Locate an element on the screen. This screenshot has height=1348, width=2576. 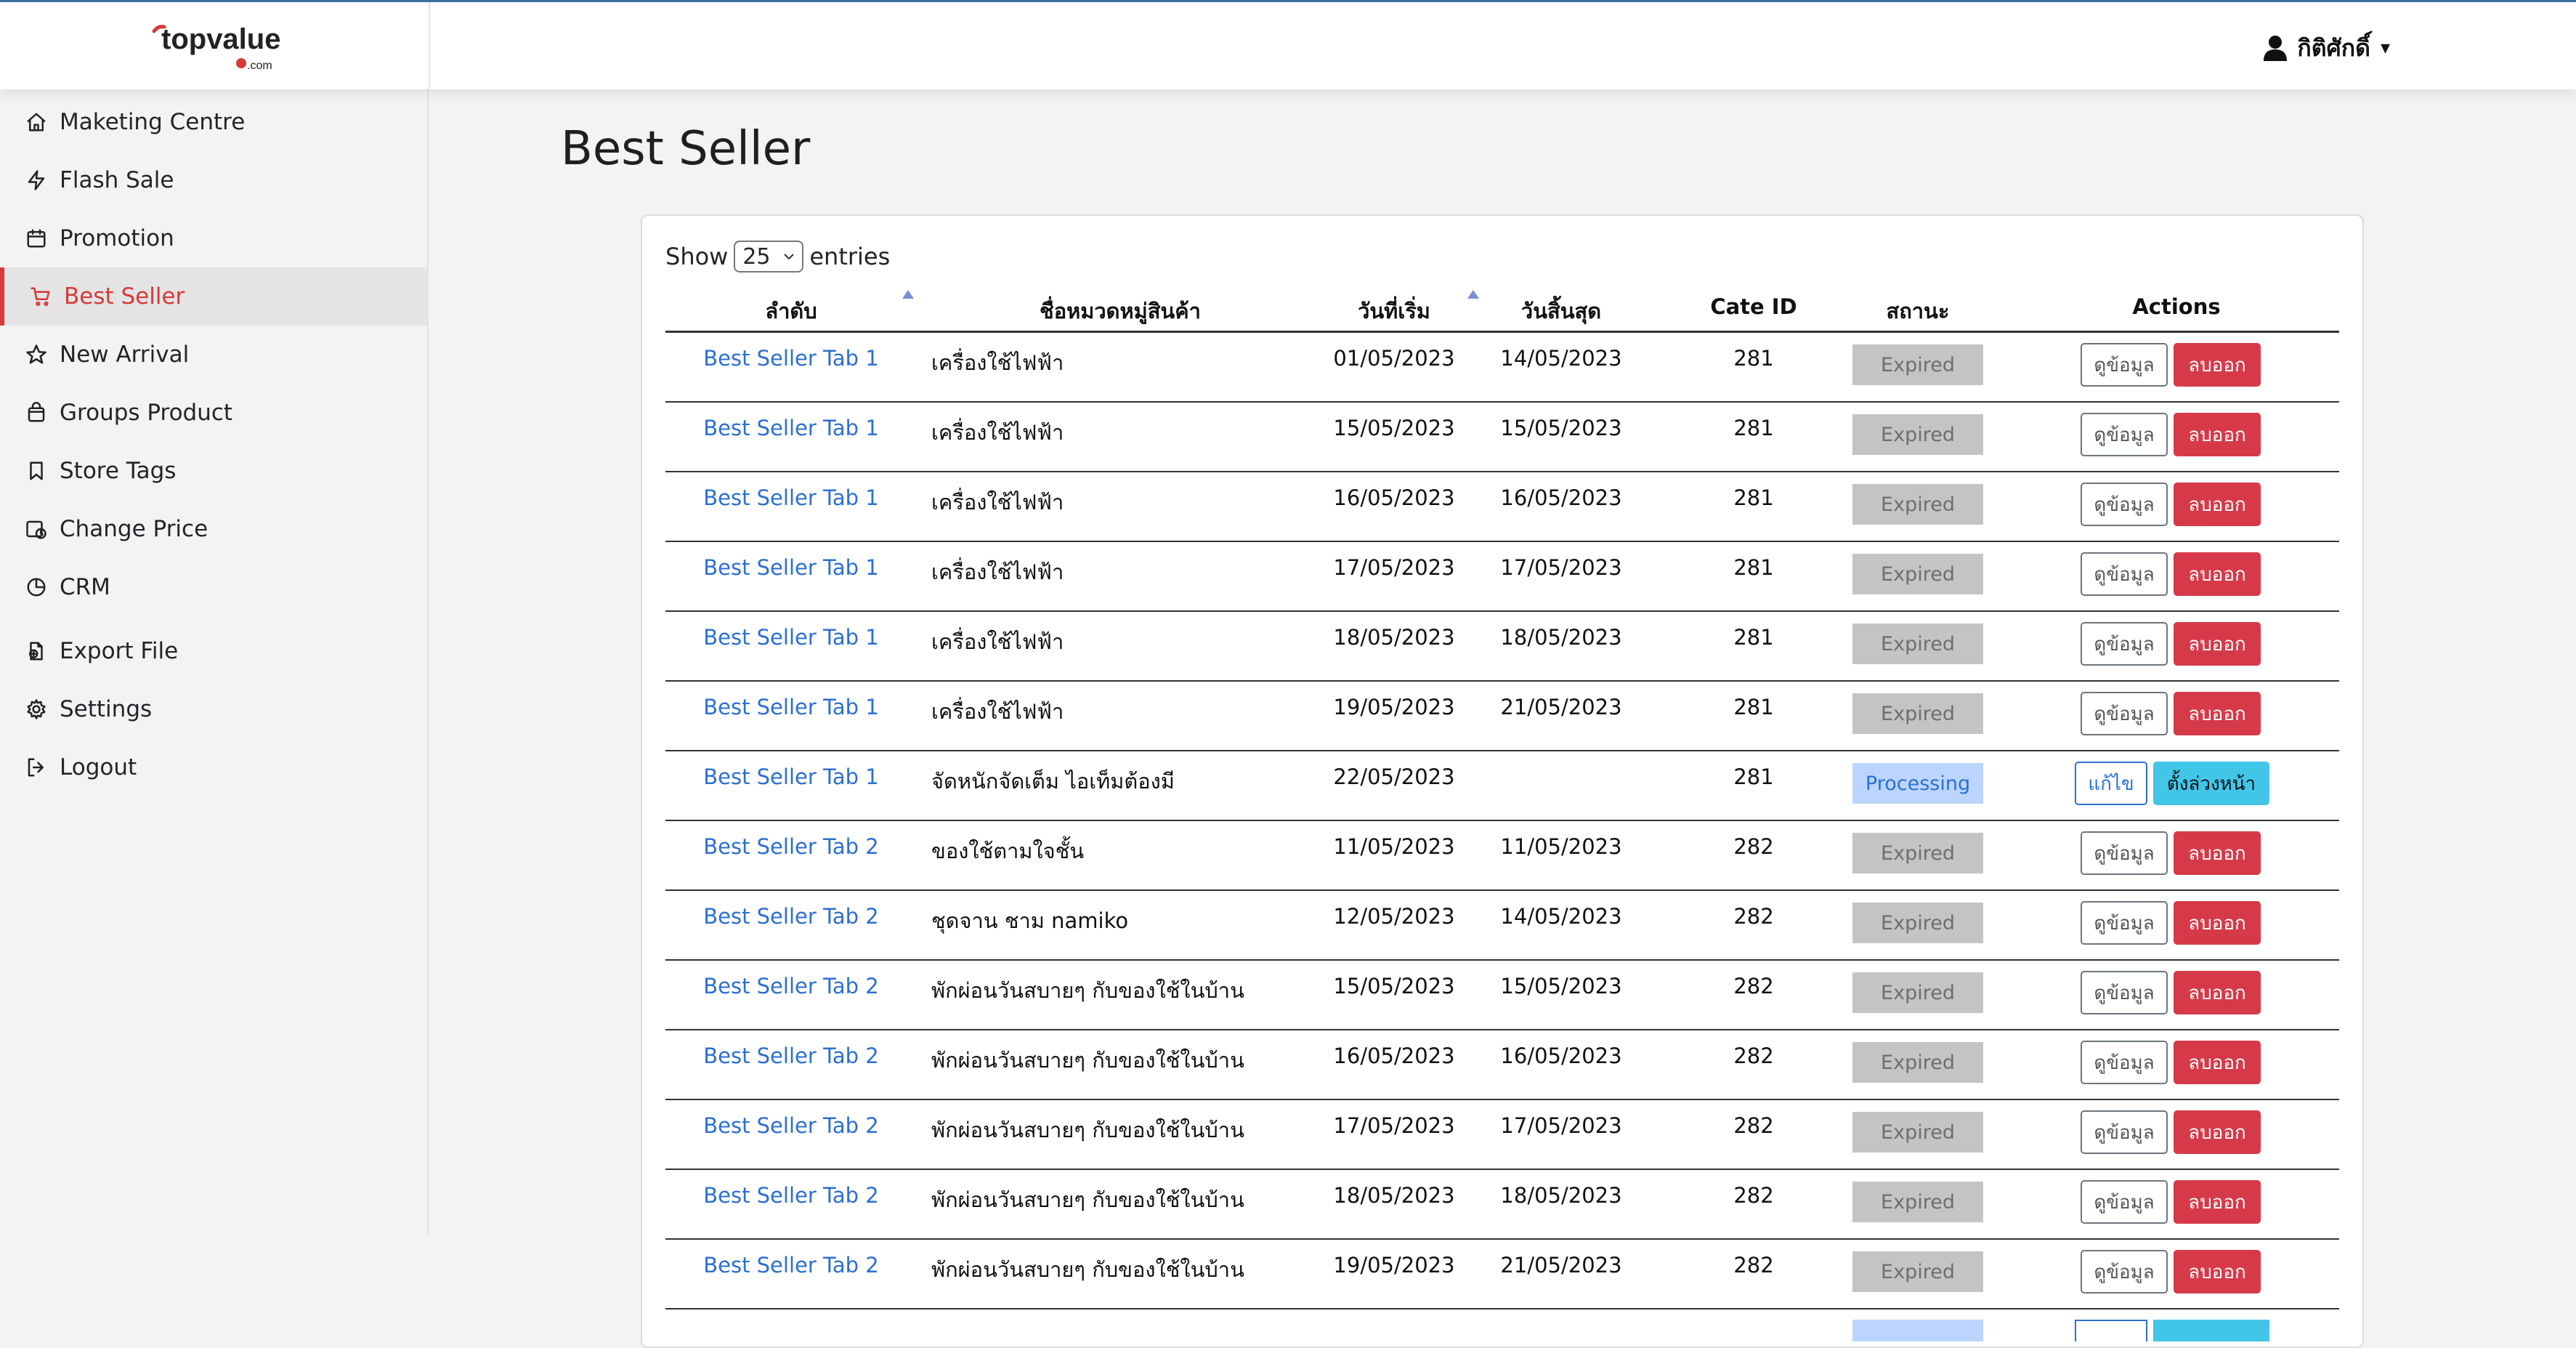
sidebar-item-label: Logout is located at coordinates (98, 767).